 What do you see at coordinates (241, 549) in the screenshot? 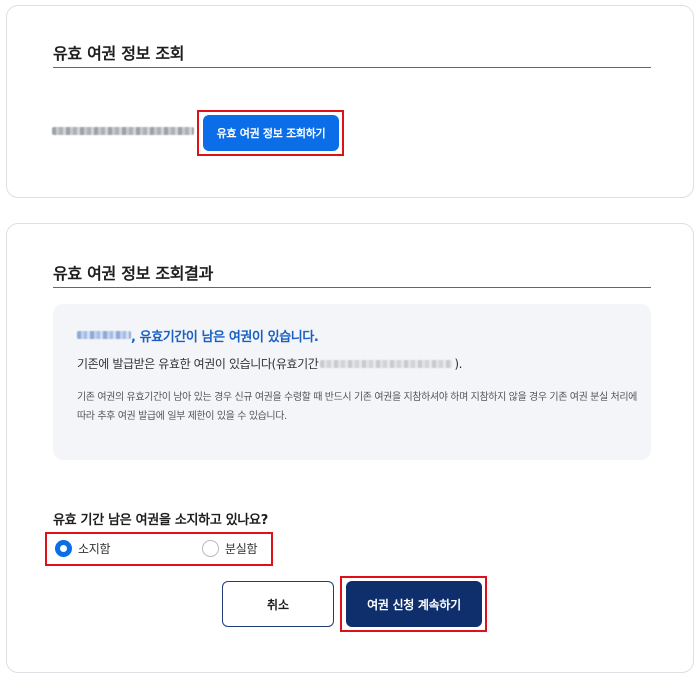
I see `radio-lost-label: 분실함` at bounding box center [241, 549].